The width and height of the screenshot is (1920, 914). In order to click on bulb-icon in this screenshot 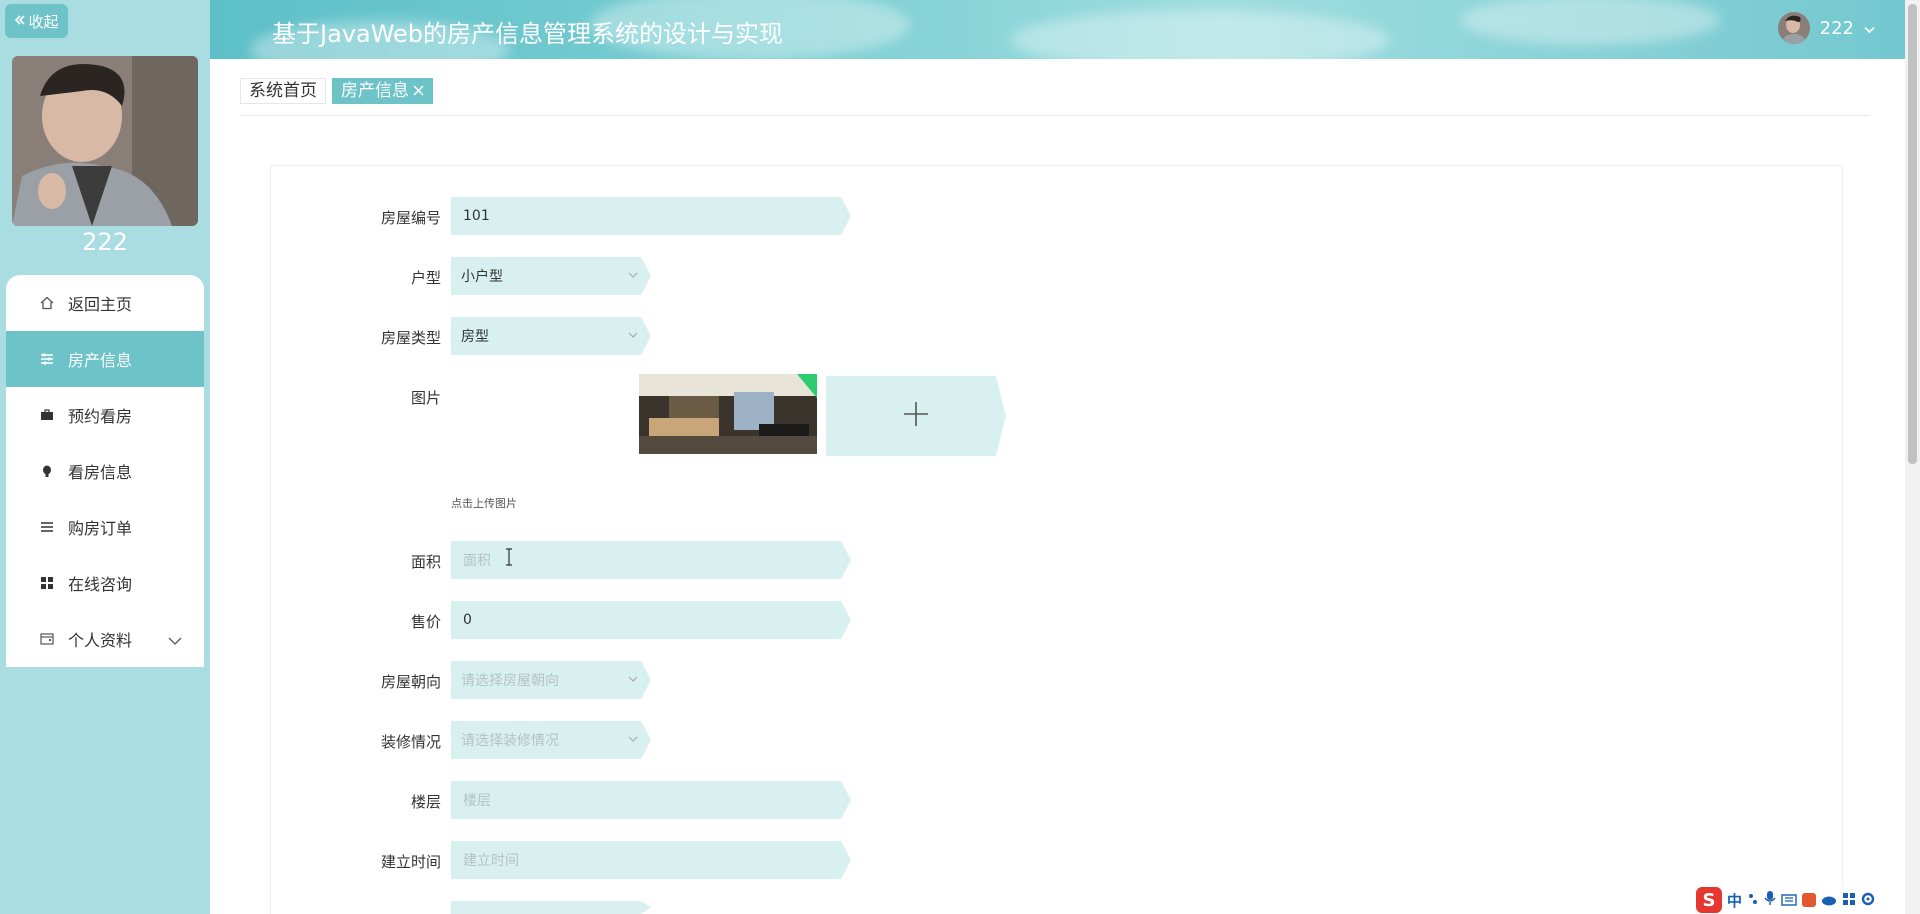, I will do `click(47, 471)`.